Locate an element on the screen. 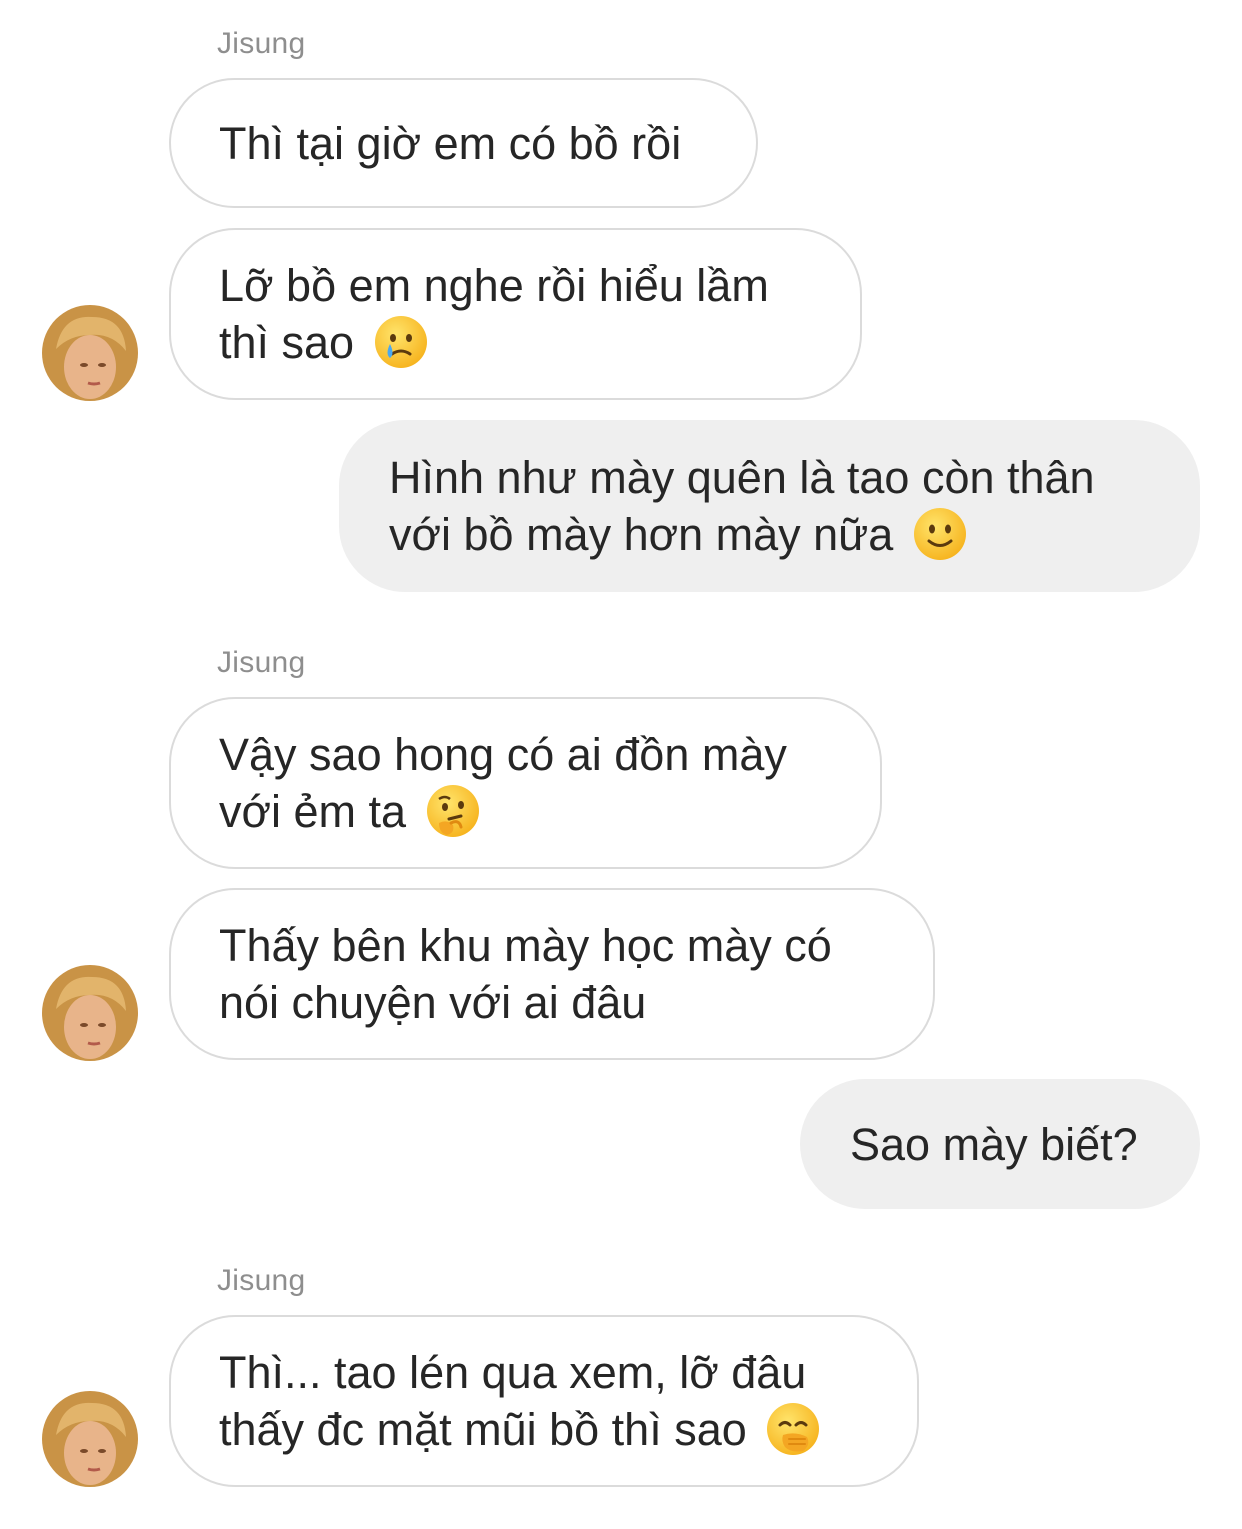 The height and width of the screenshot is (1529, 1242). message-line: Thì... tao lén qua xem, lỡ đâu is located at coordinates (513, 1372).